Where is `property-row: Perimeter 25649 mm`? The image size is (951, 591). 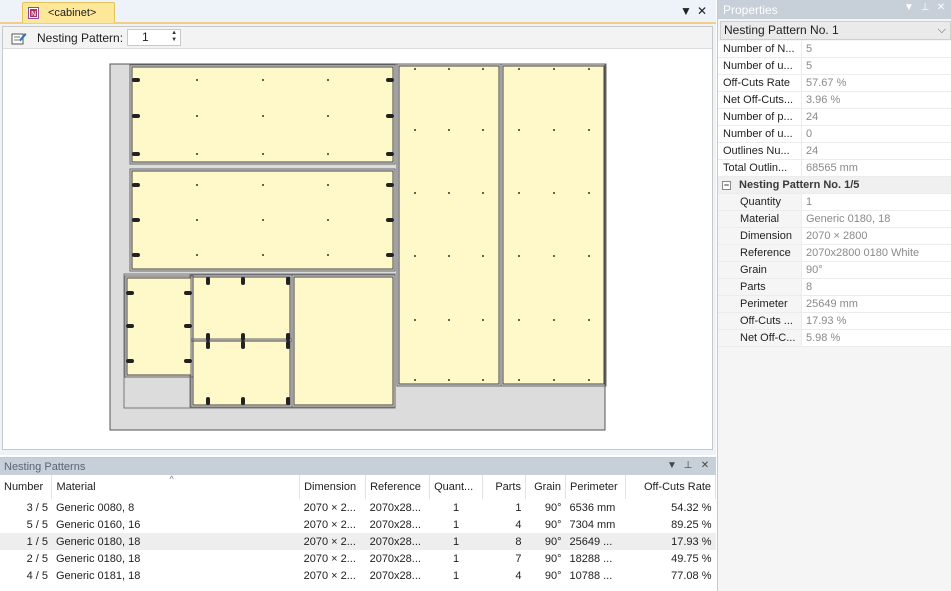 property-row: Perimeter 25649 mm is located at coordinates (834, 304).